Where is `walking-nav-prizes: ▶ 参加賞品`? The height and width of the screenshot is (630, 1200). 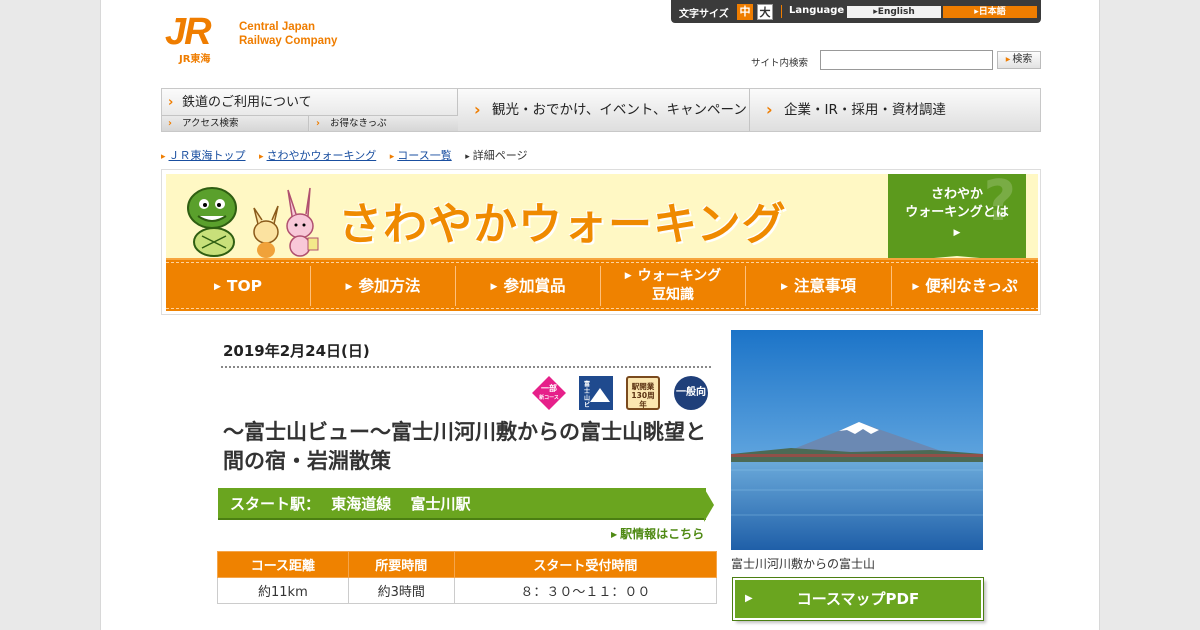 walking-nav-prizes: ▶ 参加賞品 is located at coordinates (528, 286).